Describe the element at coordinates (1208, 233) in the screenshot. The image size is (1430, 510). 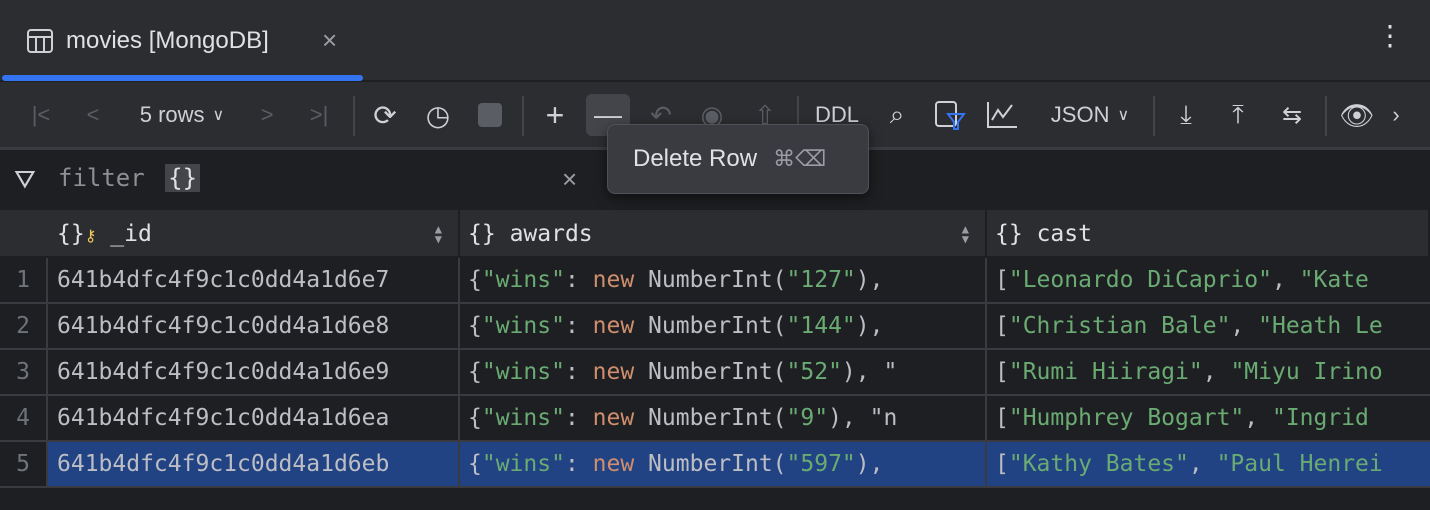
I see `column-header-cast: {} cast` at that location.